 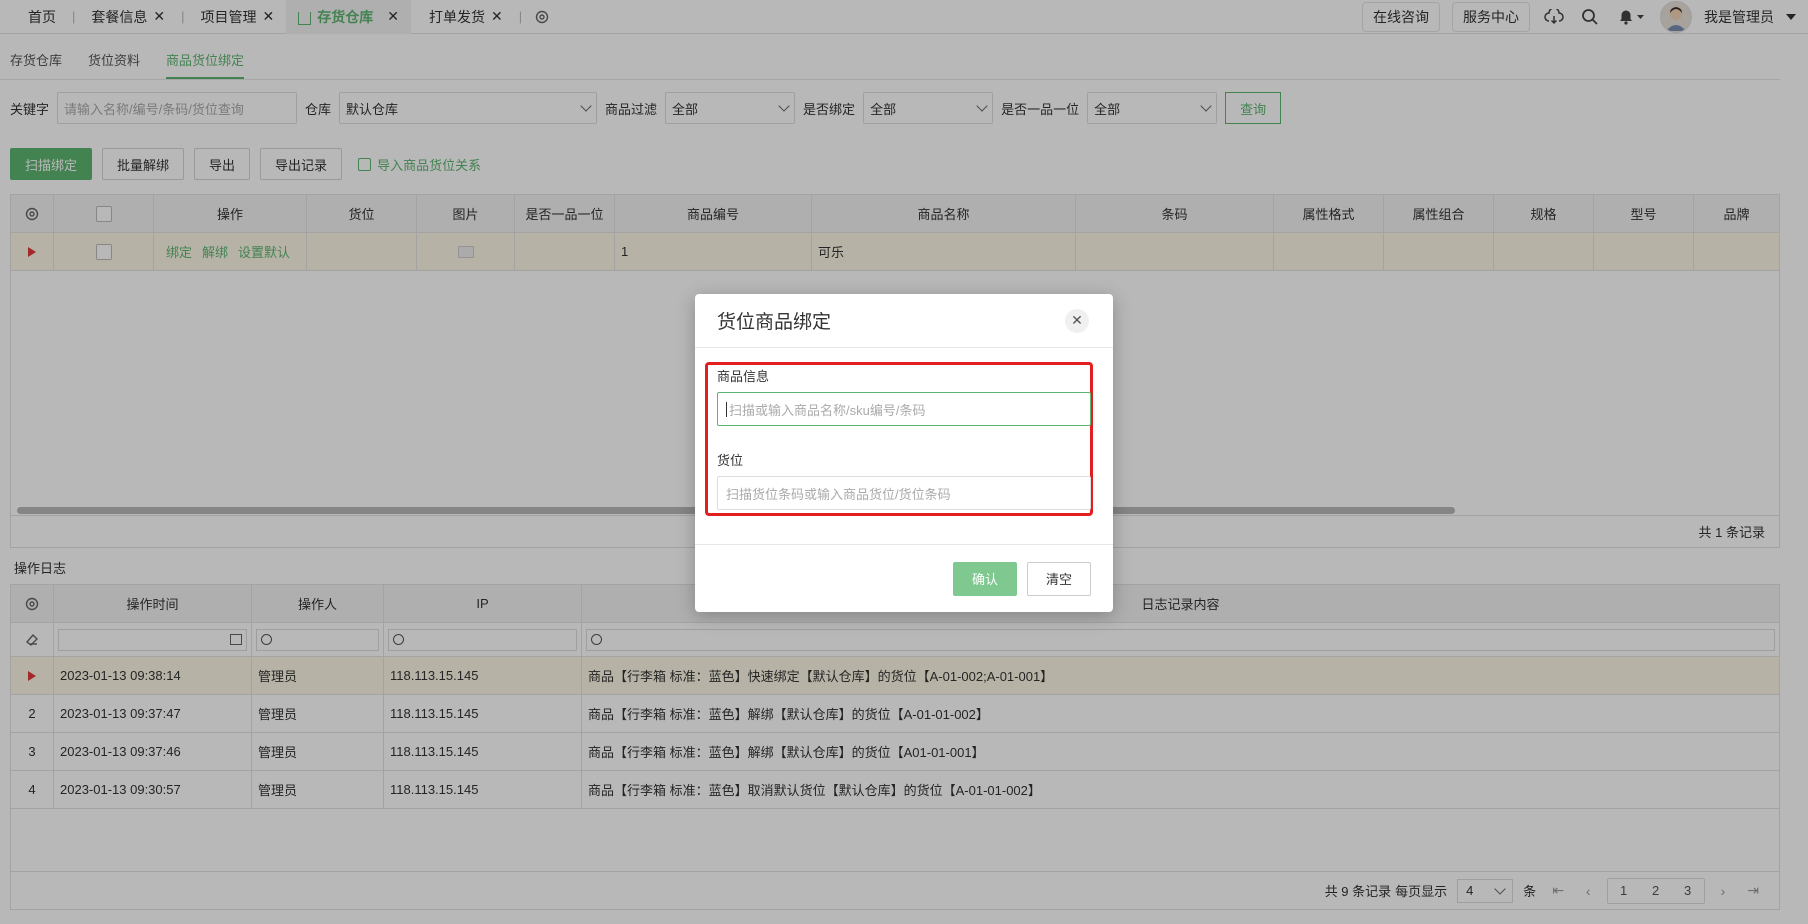 What do you see at coordinates (904, 321) in the screenshot?
I see `dialog-header: 货位商品绑定 ✕` at bounding box center [904, 321].